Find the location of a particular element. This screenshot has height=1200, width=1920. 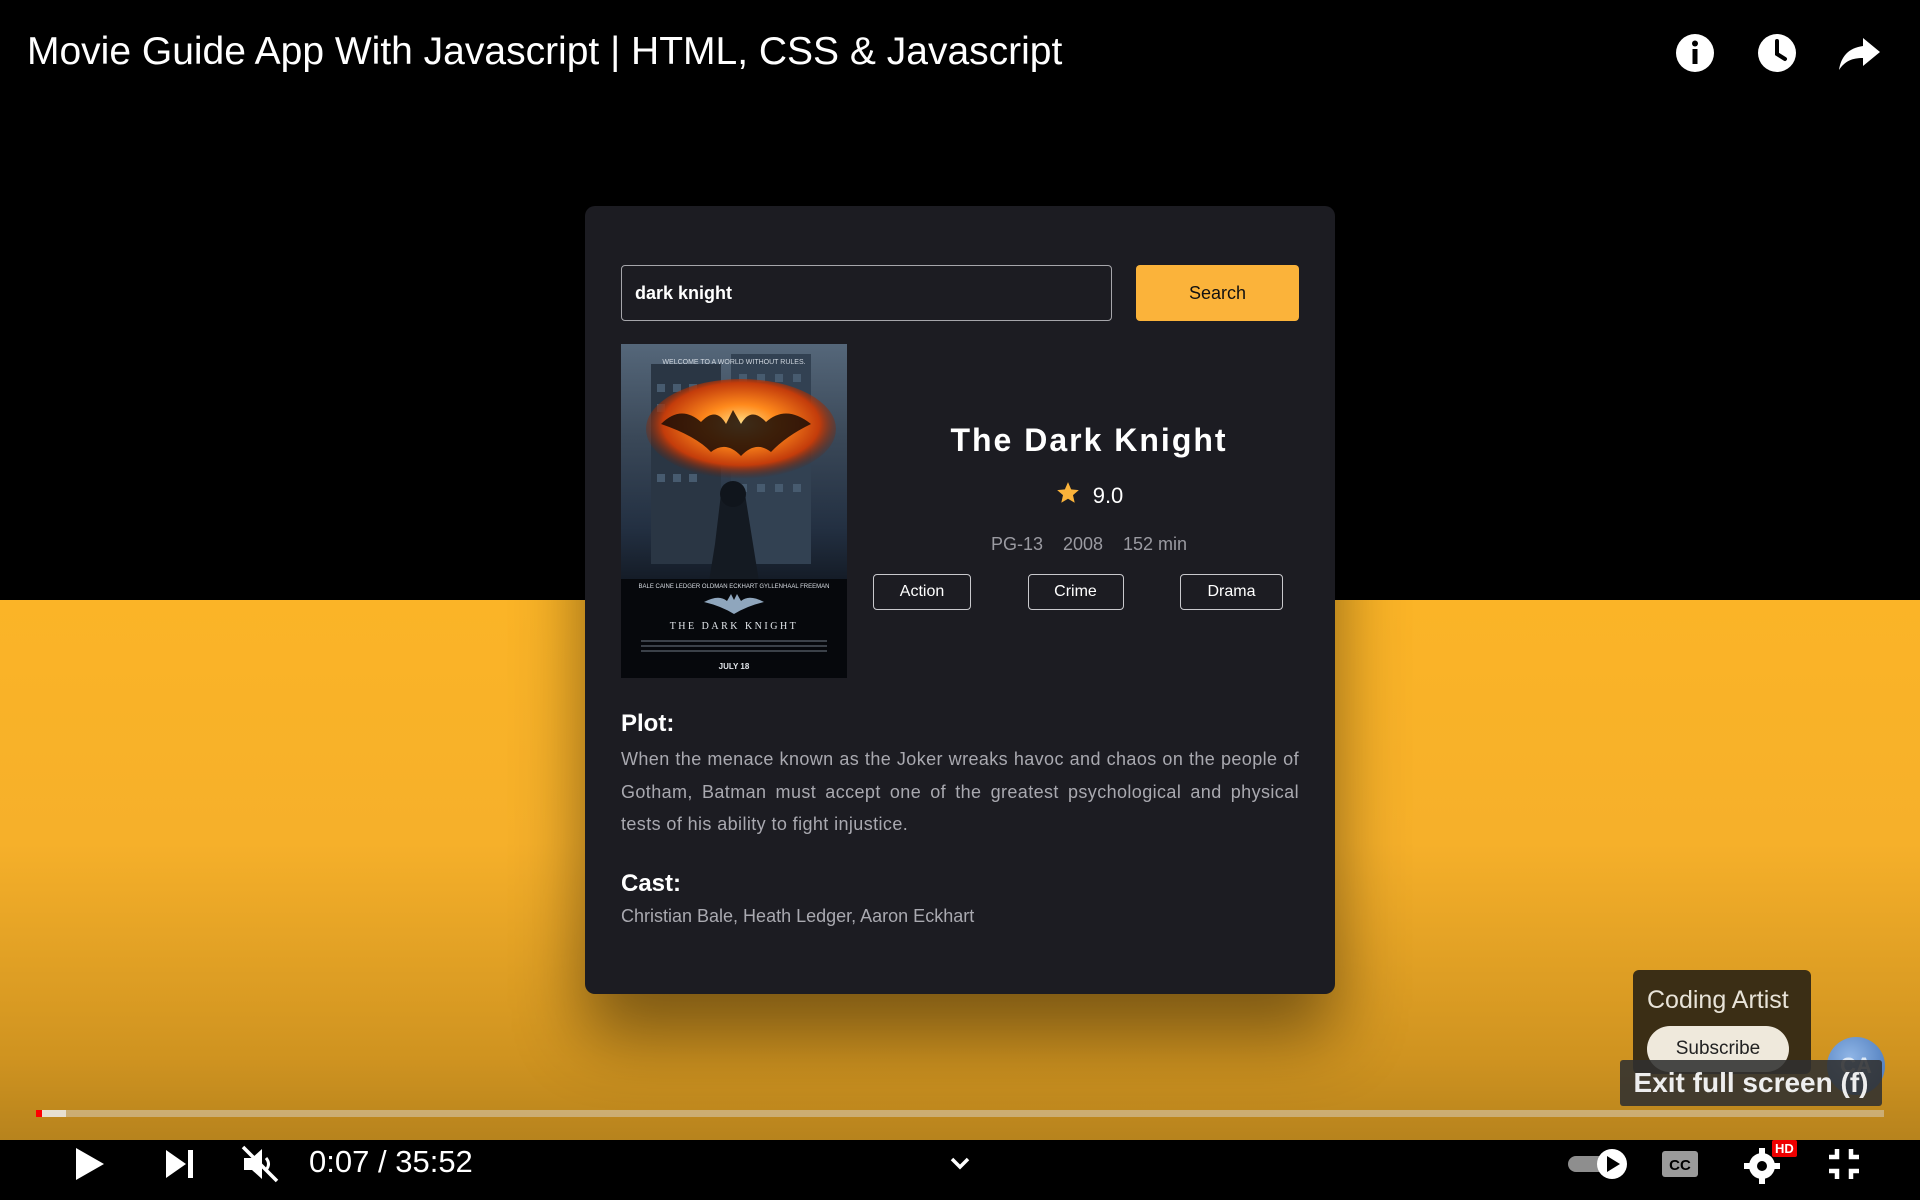

cast-heading: Cast: is located at coordinates (651, 883).